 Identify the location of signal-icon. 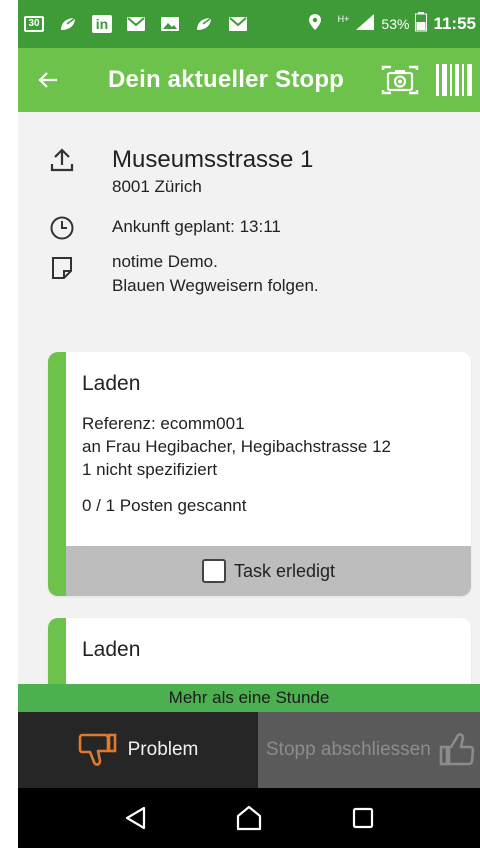
(365, 24).